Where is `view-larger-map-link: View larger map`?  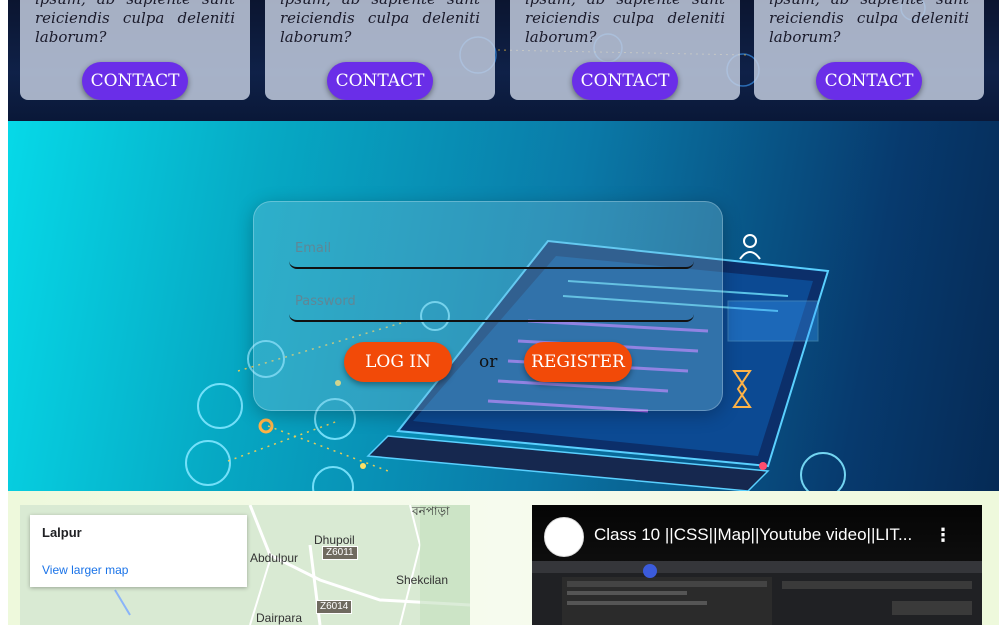
view-larger-map-link: View larger map is located at coordinates (85, 570).